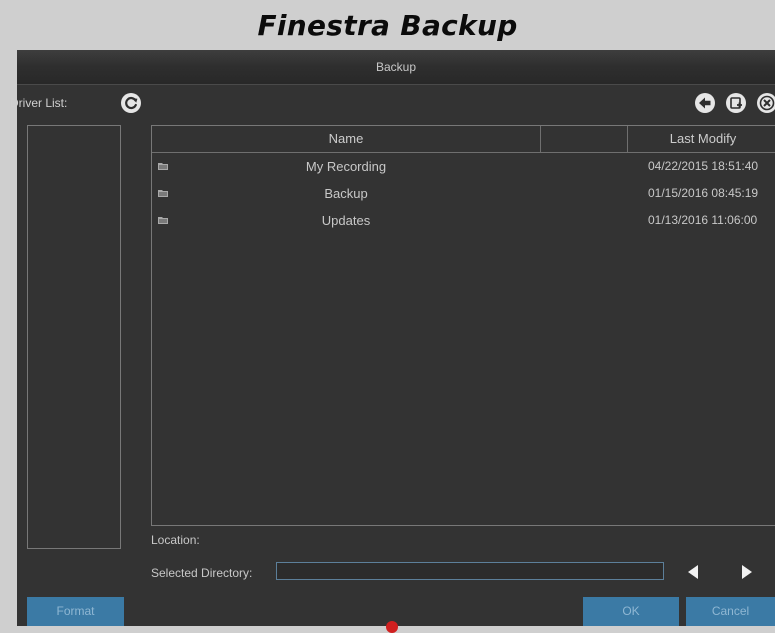  What do you see at coordinates (703, 220) in the screenshot?
I see `file-last-modify: 01/13/2016 11:06:00` at bounding box center [703, 220].